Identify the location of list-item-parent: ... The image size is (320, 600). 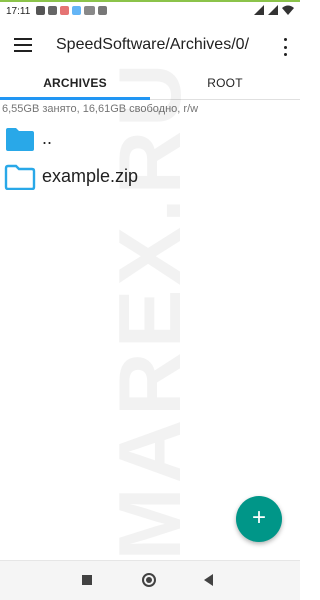
(150, 142).